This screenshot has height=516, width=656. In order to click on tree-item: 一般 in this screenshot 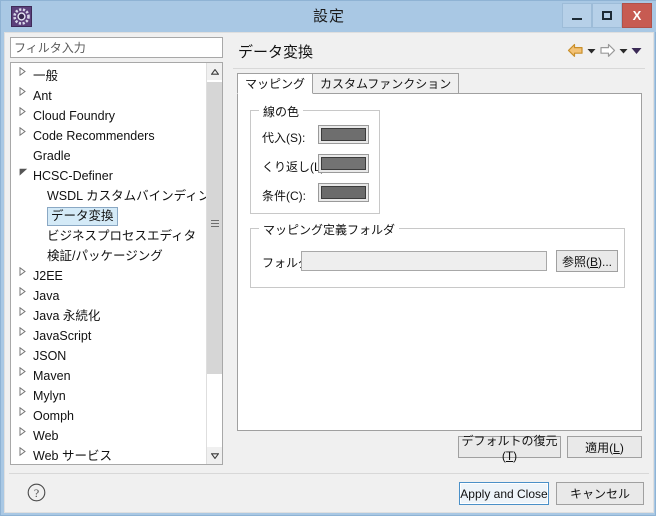, I will do `click(109, 76)`.